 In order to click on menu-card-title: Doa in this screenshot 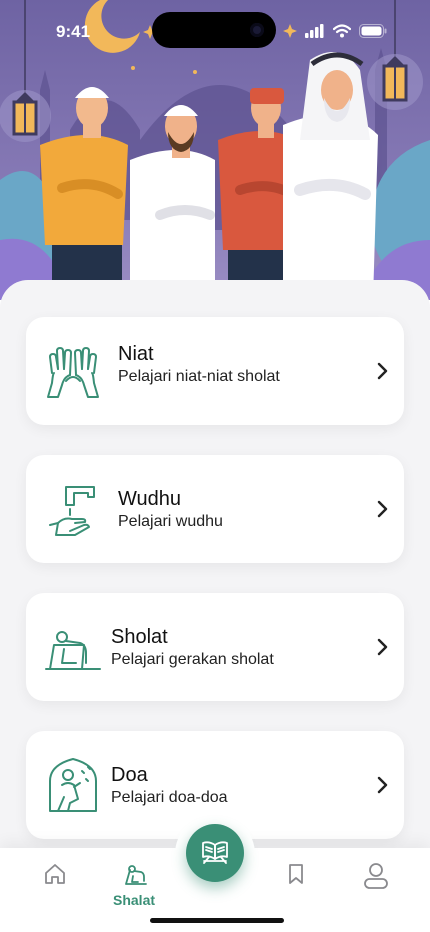, I will do `click(129, 775)`.